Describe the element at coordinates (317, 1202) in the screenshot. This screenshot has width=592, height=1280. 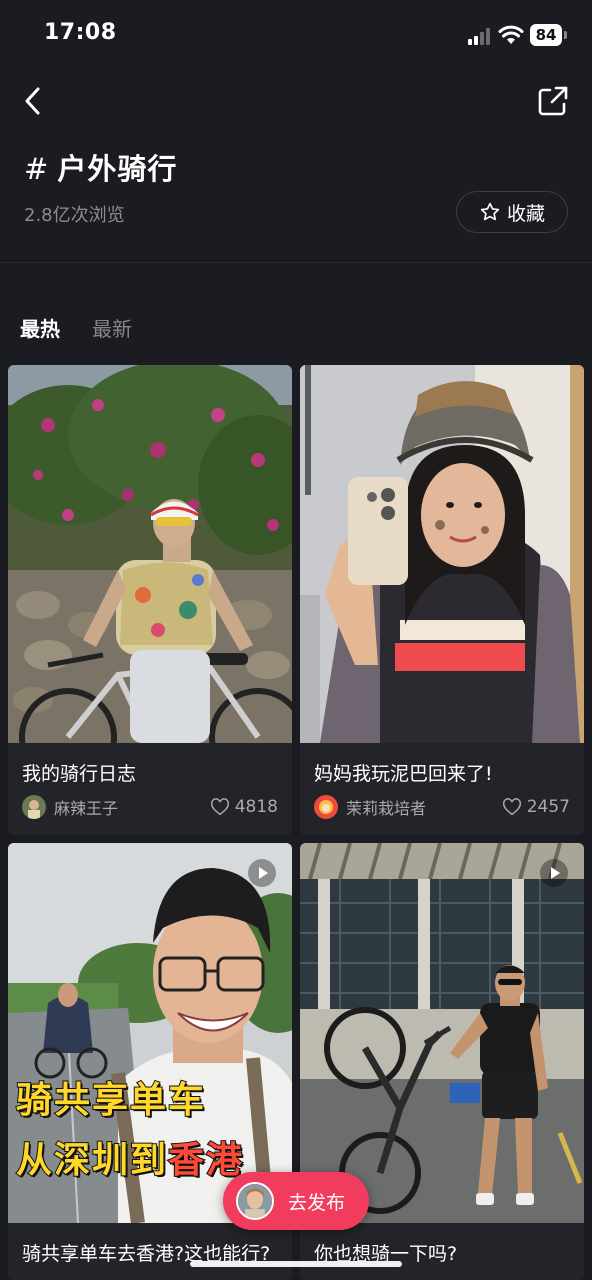
I see `publish-label: 去发布` at that location.